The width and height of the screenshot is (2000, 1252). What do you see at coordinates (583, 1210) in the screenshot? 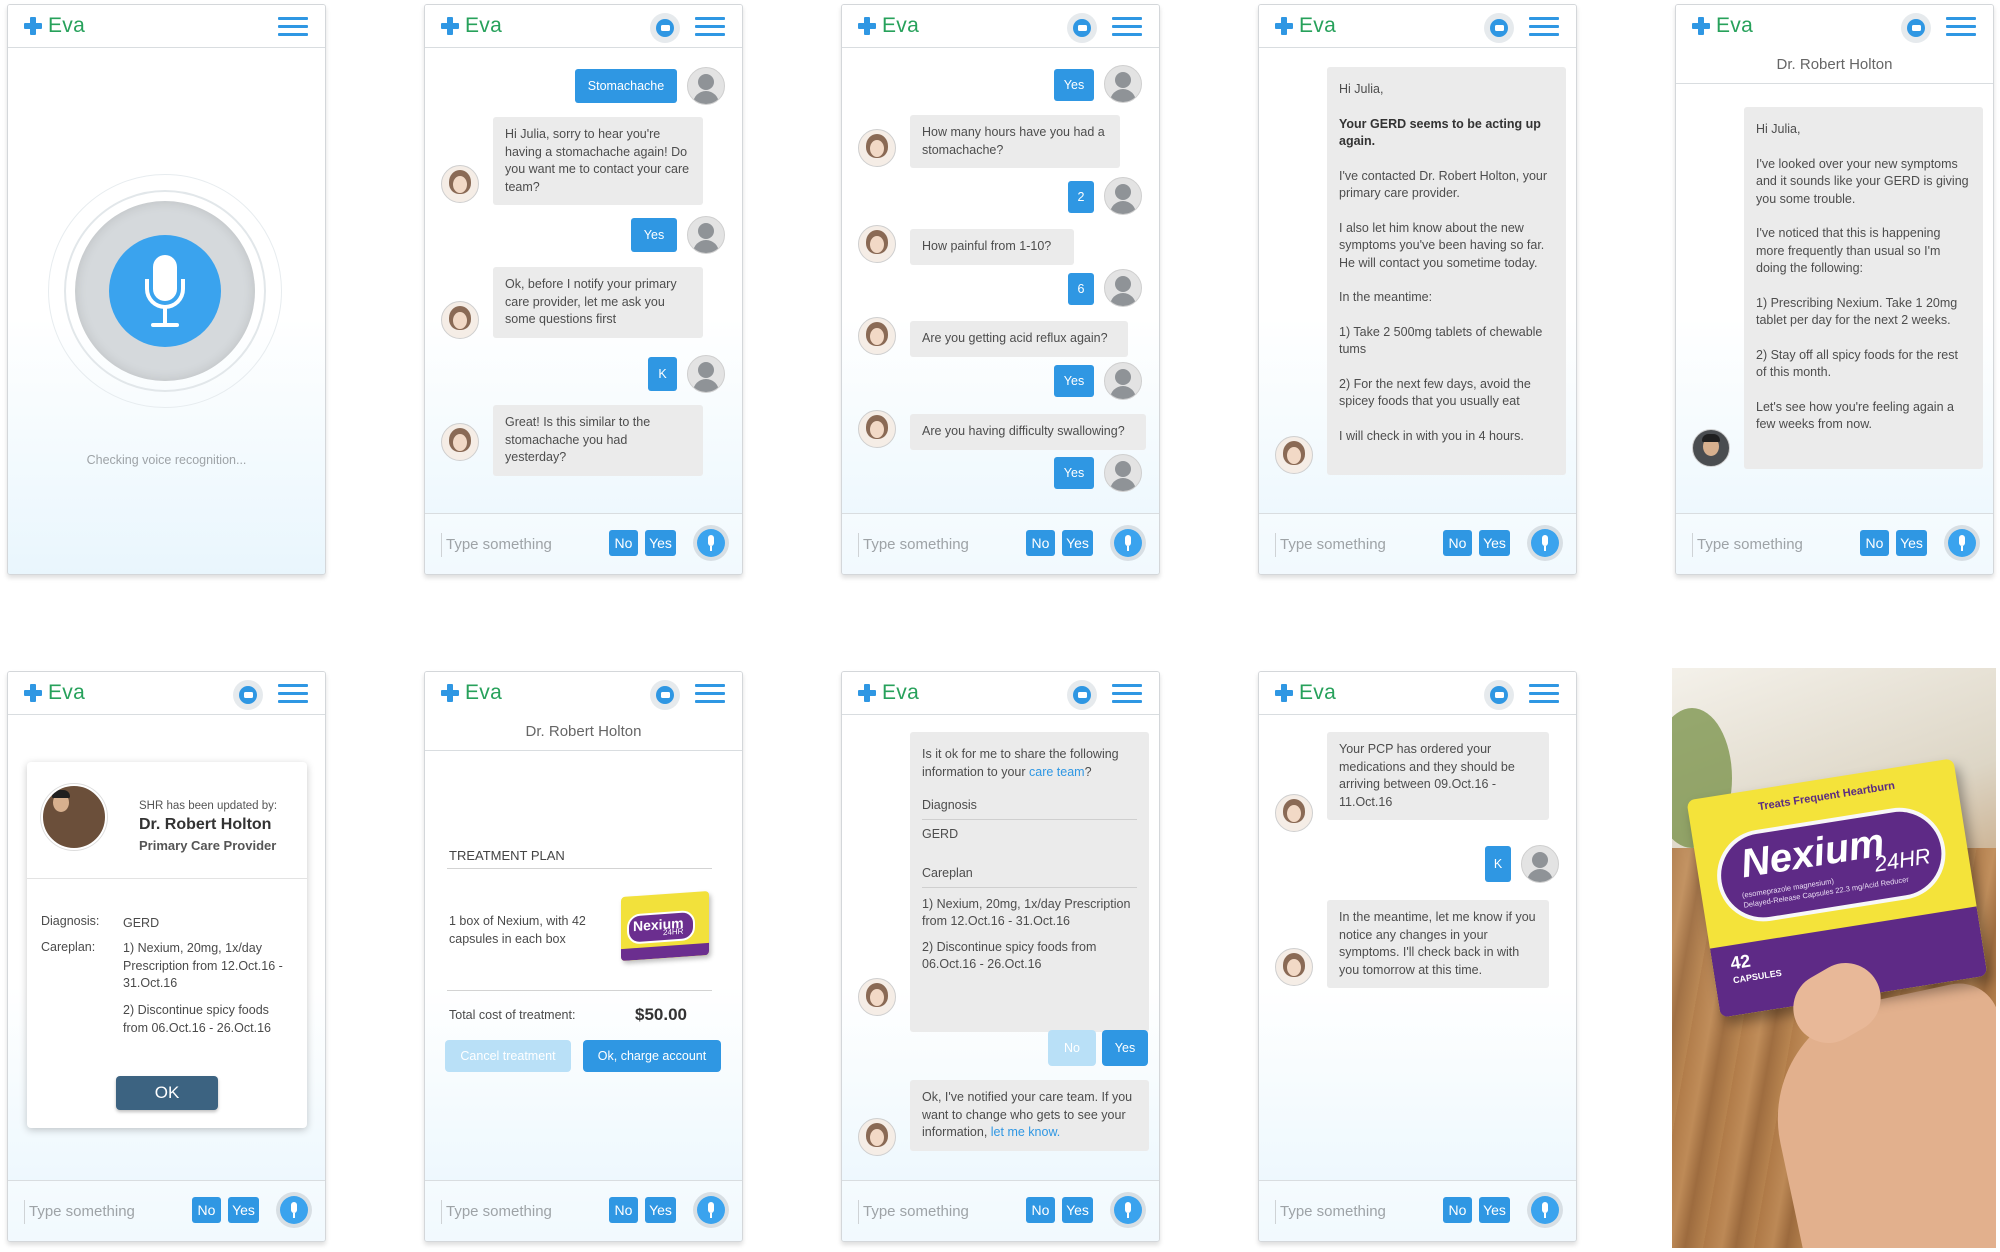
I see `input-bar: Type something No Yes` at bounding box center [583, 1210].